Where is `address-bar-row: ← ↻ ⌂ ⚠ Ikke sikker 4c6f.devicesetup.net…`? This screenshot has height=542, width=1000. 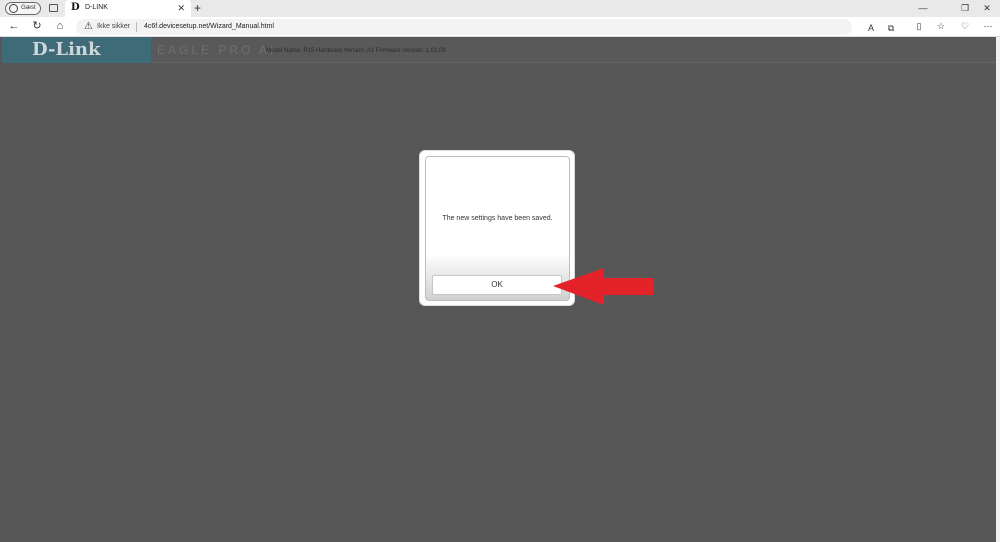
address-bar-row: ← ↻ ⌂ ⚠ Ikke sikker 4c6f.devicesetup.net… is located at coordinates (500, 27).